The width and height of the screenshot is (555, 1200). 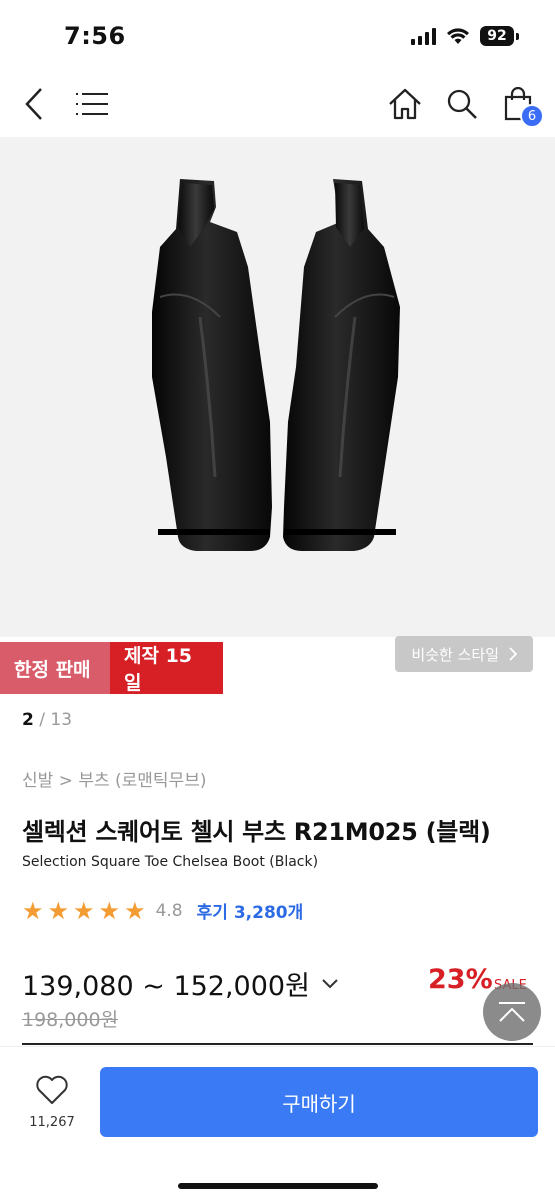 I want to click on battery-level: 92, so click(x=497, y=36).